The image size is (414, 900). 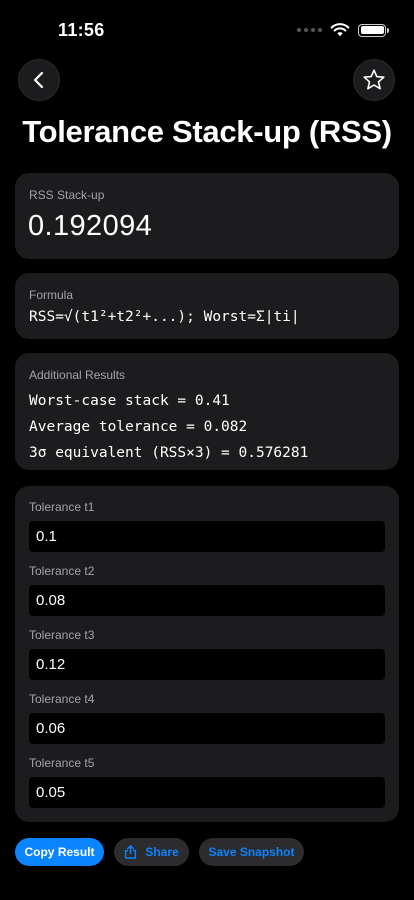 I want to click on formula-label: Formula, so click(x=51, y=295).